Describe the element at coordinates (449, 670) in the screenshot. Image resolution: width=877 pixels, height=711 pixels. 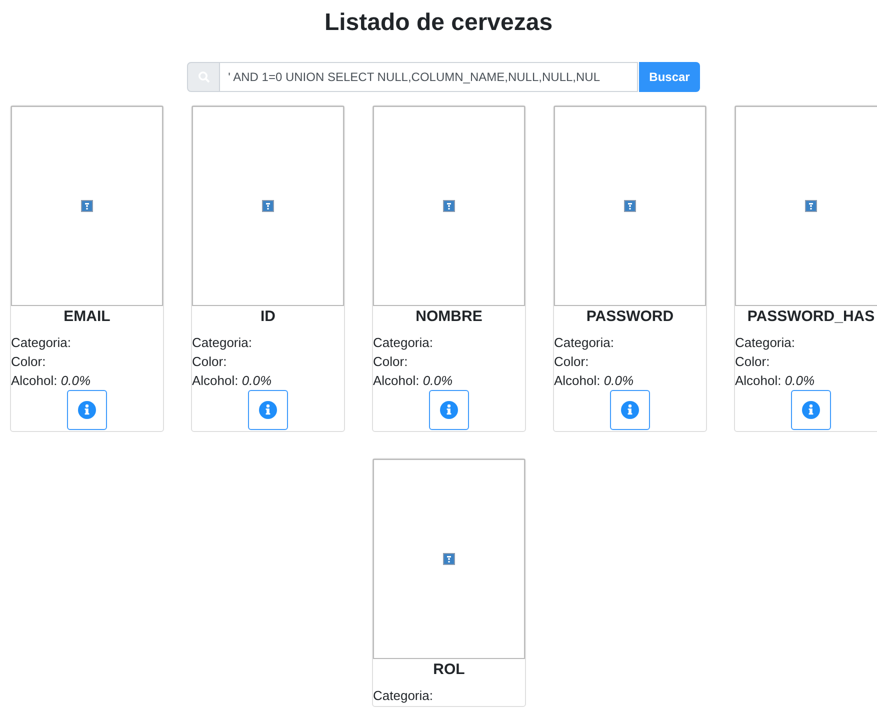
I see `card-title: ROL` at that location.